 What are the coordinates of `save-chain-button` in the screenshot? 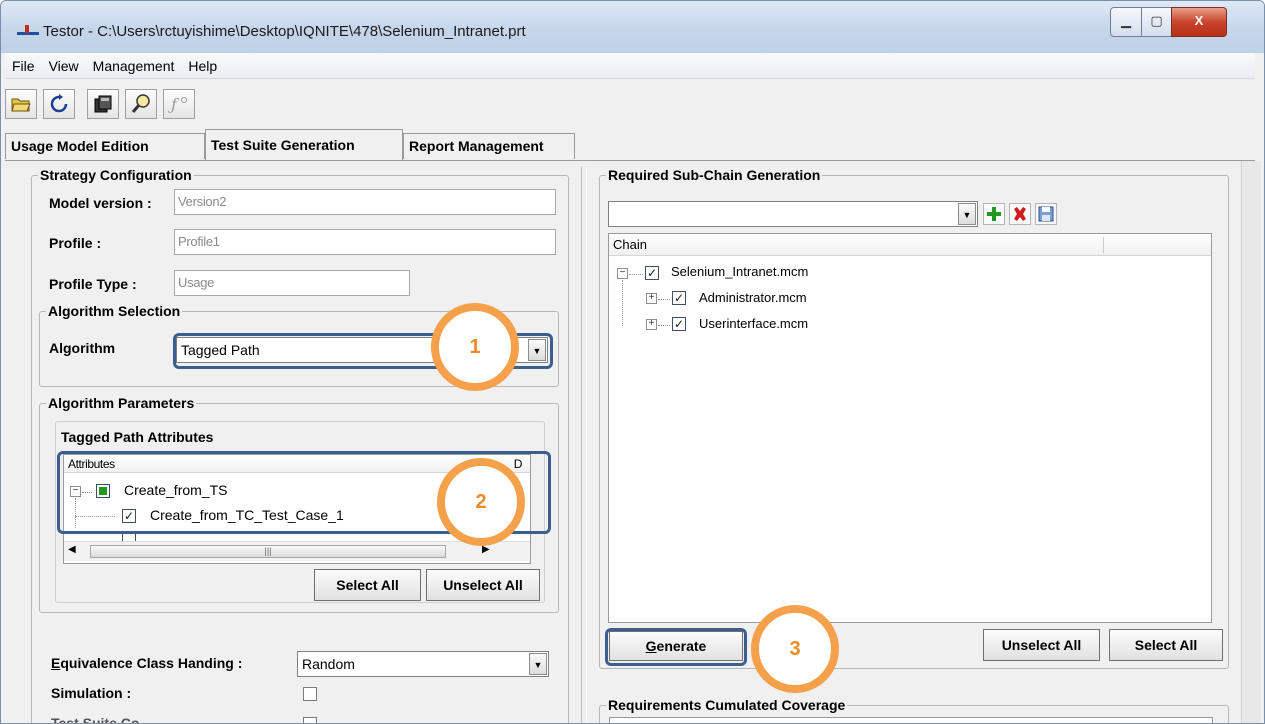 It's located at (1046, 214).